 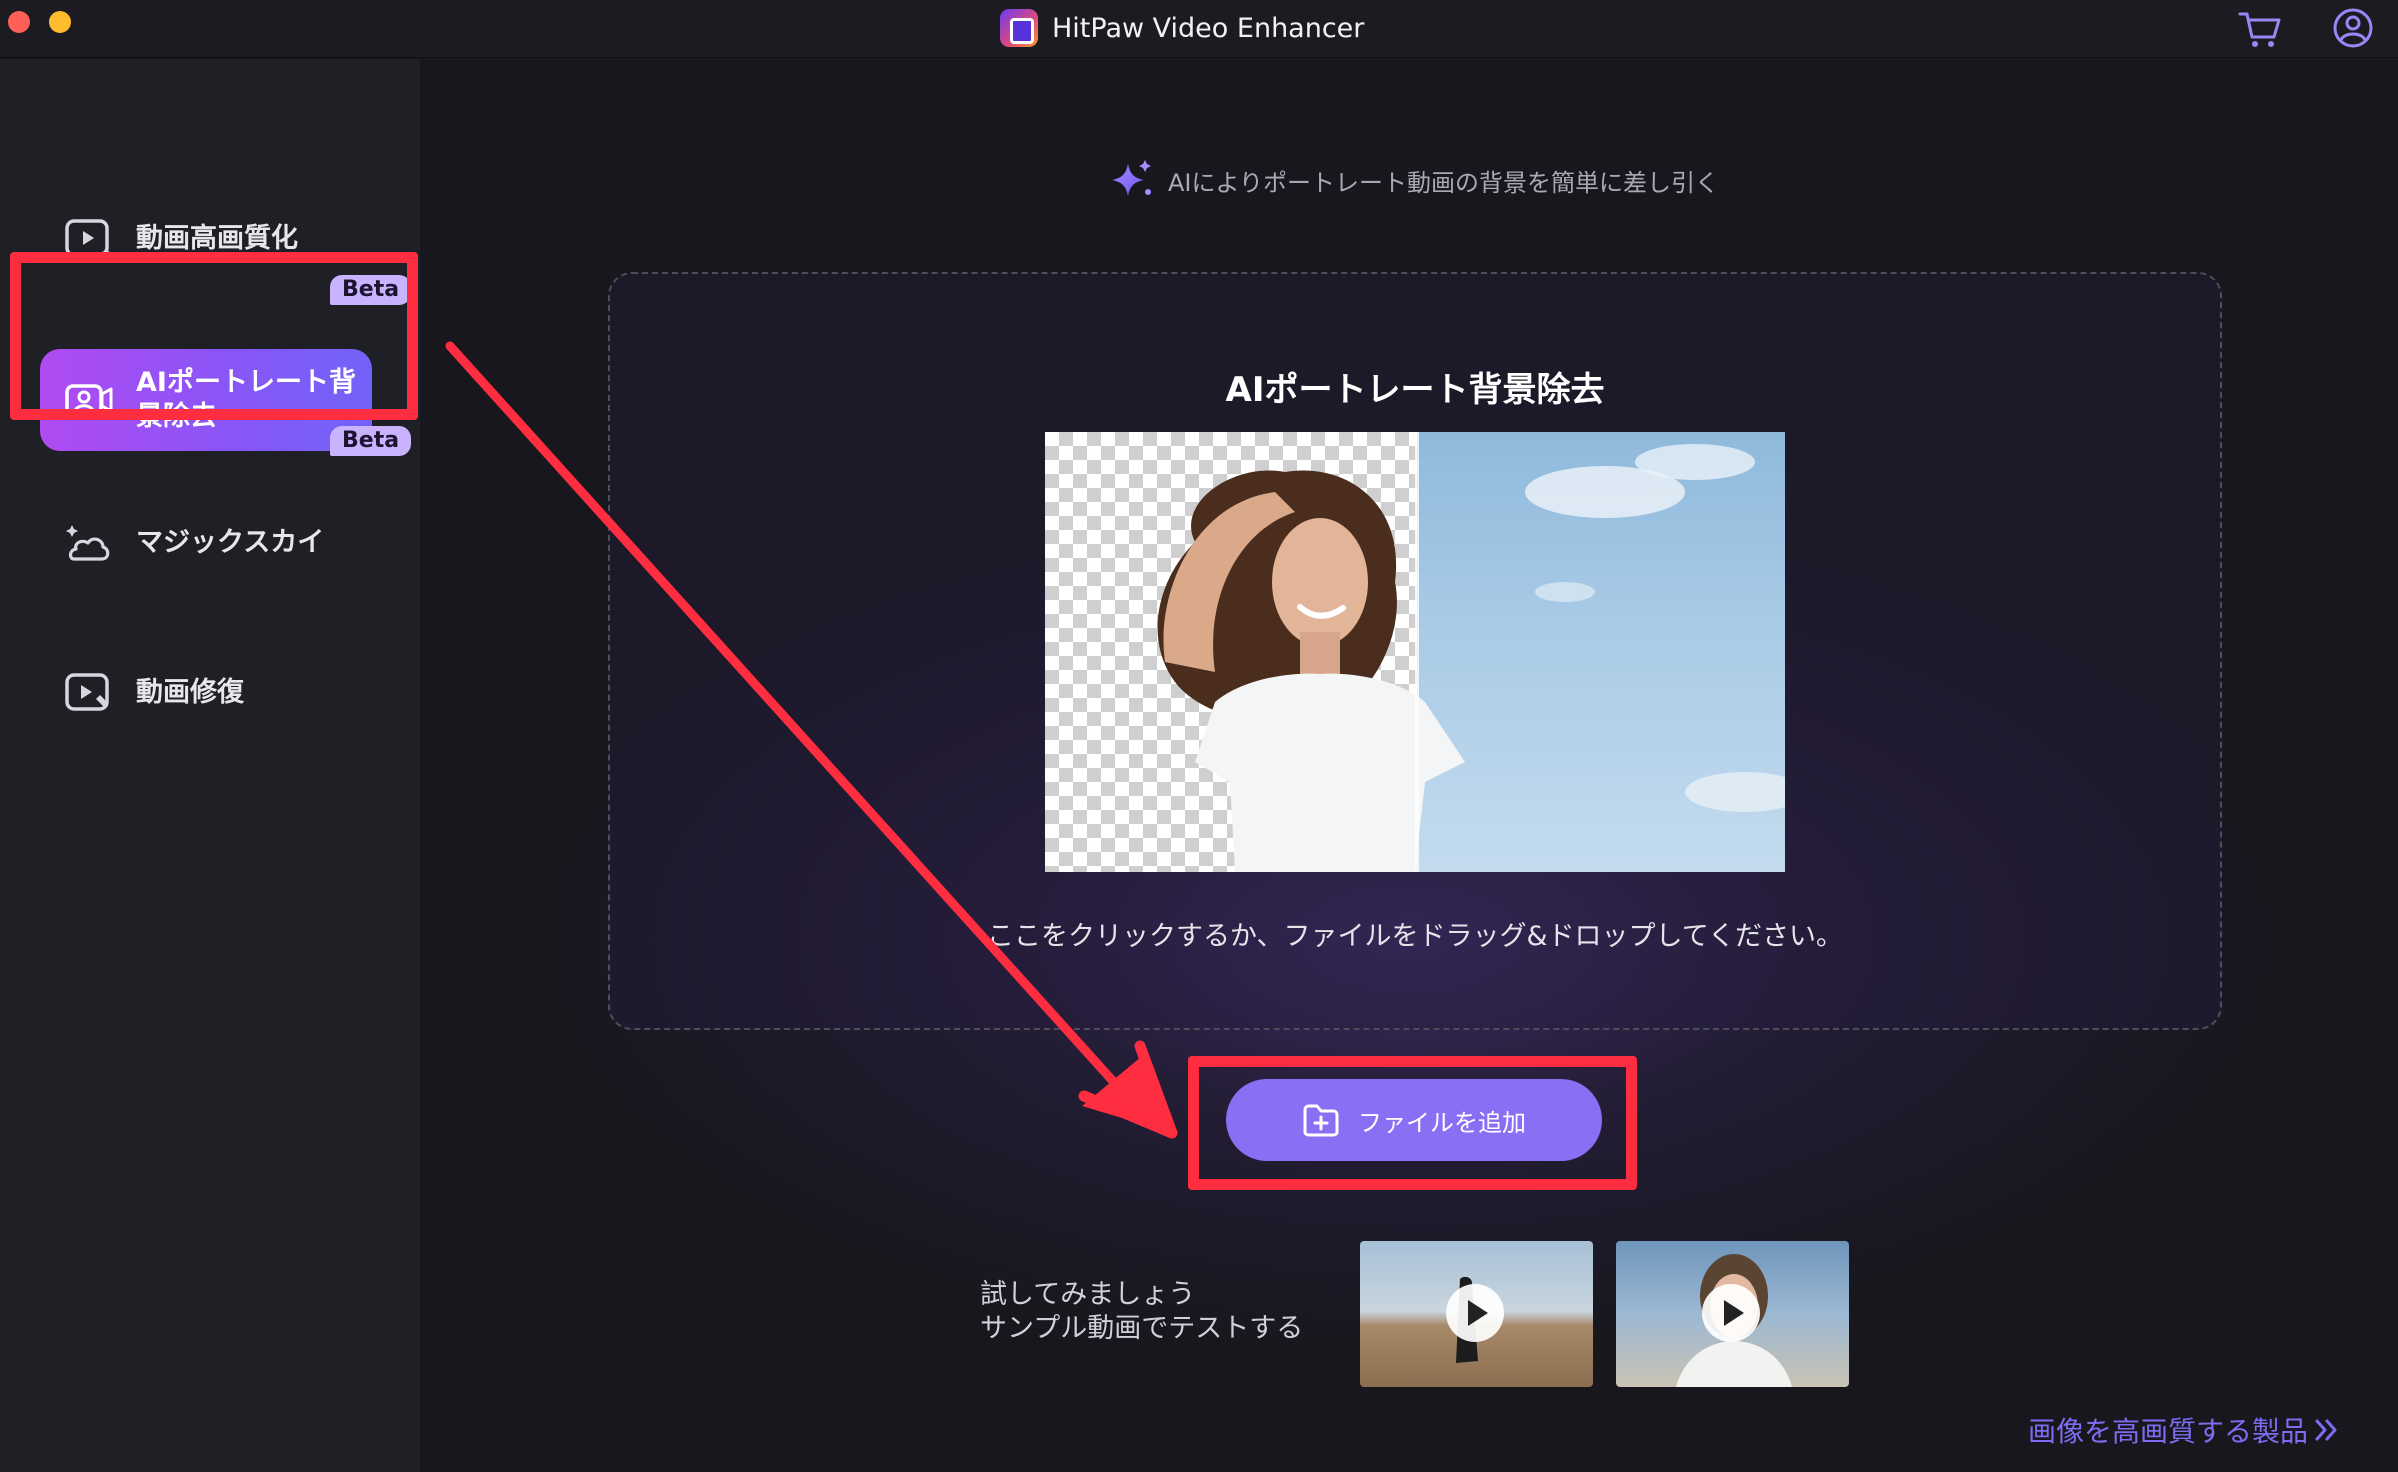 I want to click on close-window-button, so click(x=19, y=22).